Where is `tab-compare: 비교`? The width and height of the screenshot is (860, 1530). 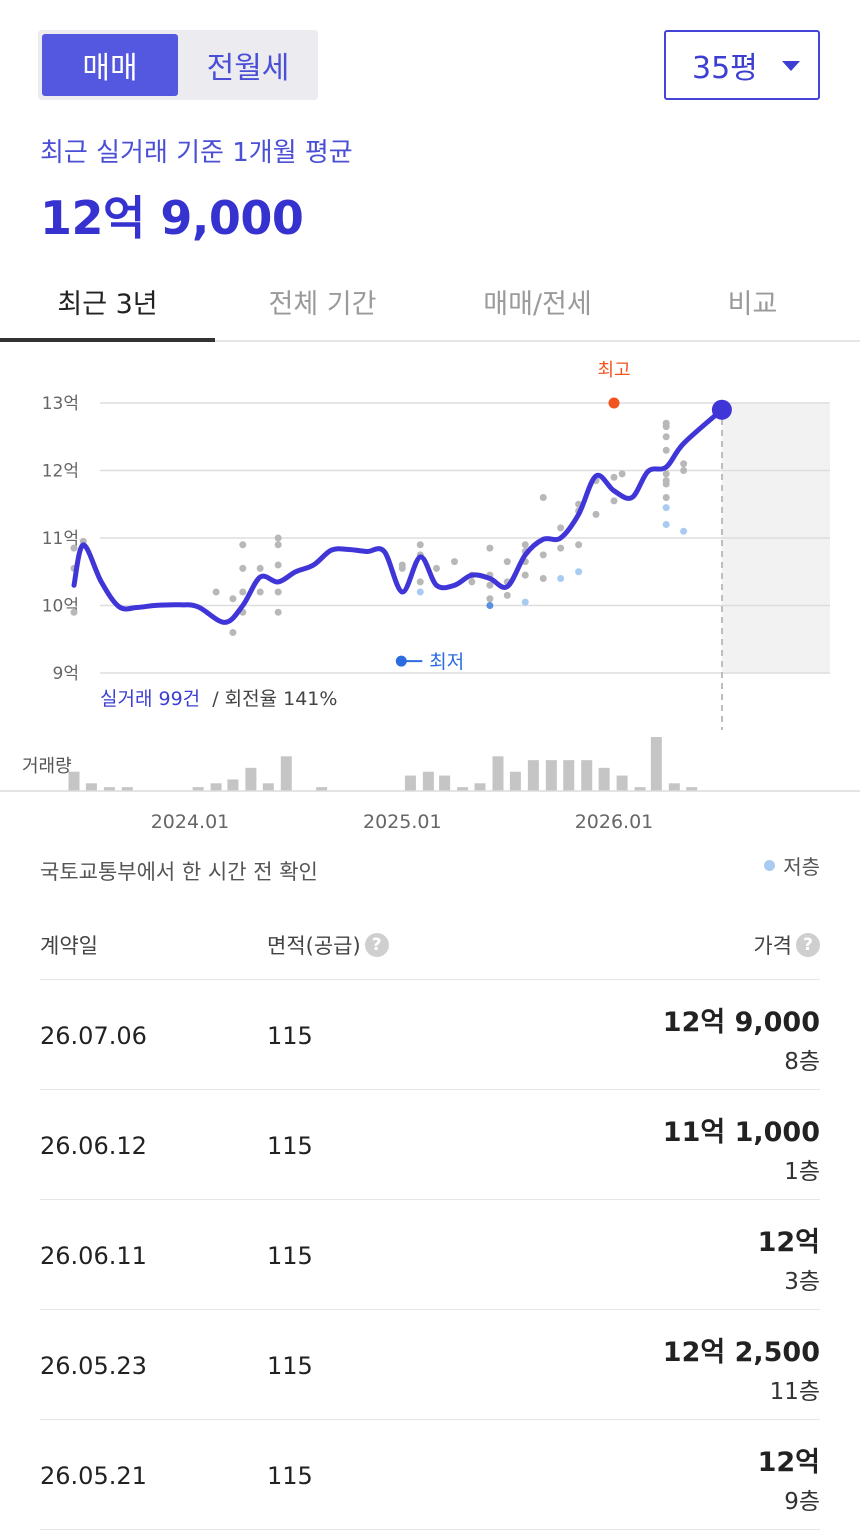 tab-compare: 비교 is located at coordinates (752, 301).